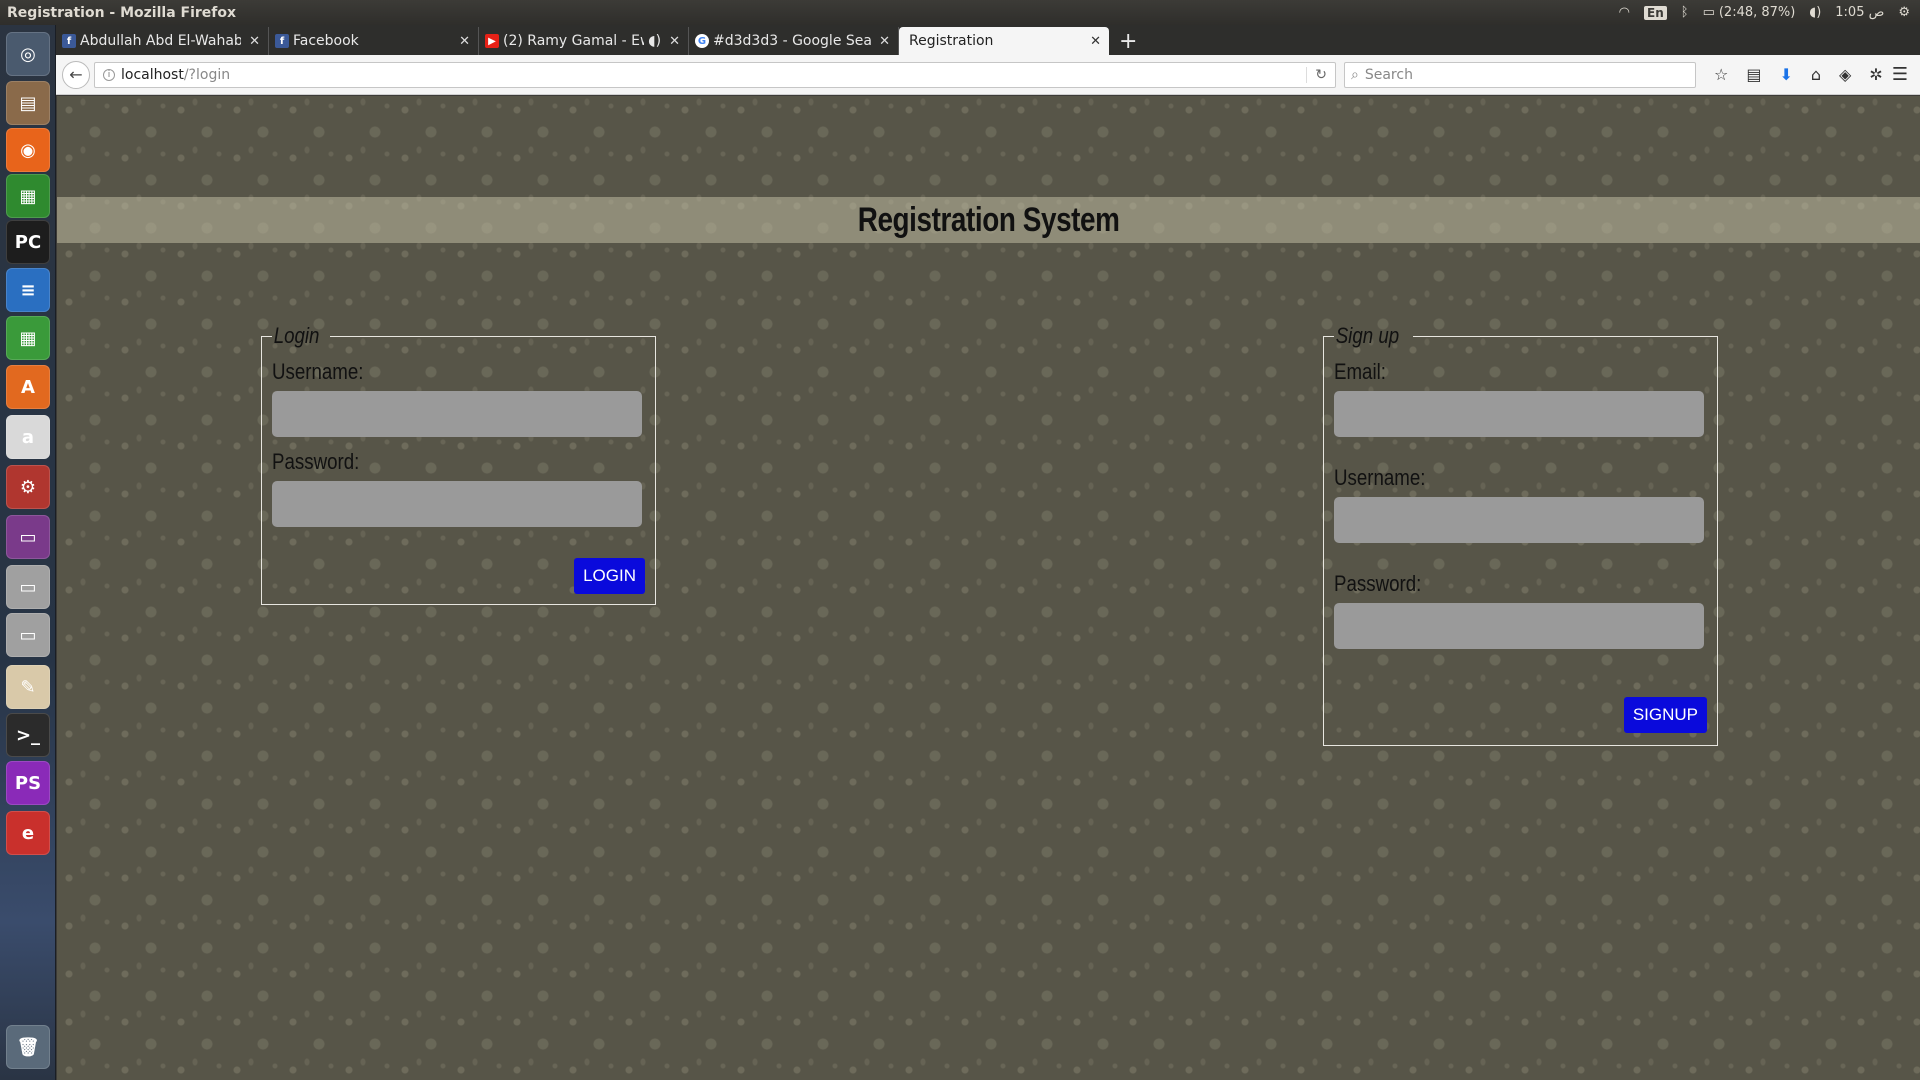 The height and width of the screenshot is (1080, 1920). What do you see at coordinates (1004, 41) in the screenshot?
I see `tab-4: Registration ✕` at bounding box center [1004, 41].